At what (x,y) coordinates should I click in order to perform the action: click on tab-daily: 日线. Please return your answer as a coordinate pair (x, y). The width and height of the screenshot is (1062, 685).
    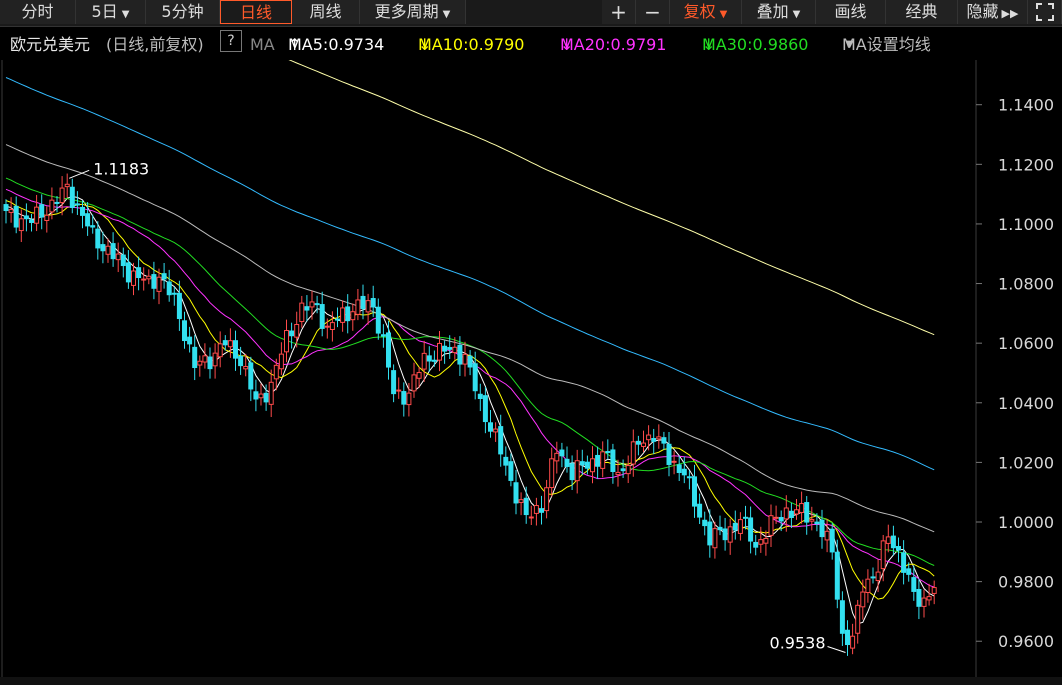
    Looking at the image, I should click on (256, 12).